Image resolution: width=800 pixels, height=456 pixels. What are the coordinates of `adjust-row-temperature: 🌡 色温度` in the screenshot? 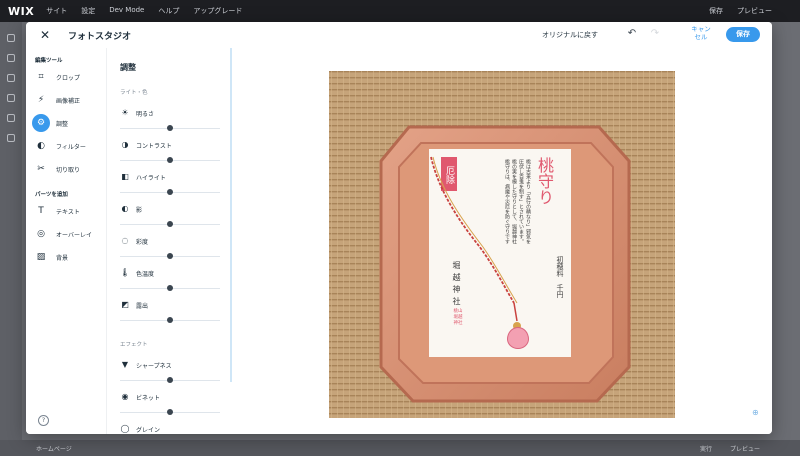 It's located at (170, 282).